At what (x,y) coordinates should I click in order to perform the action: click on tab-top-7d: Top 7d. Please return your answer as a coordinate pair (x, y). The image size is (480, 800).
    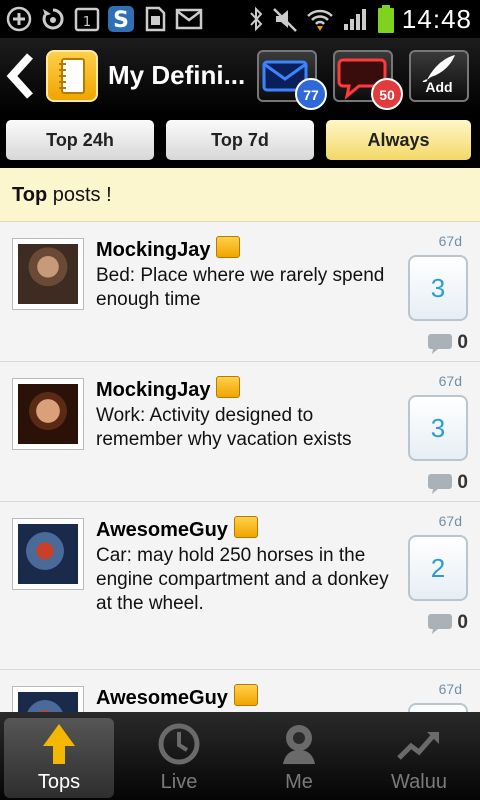
    Looking at the image, I should click on (240, 140).